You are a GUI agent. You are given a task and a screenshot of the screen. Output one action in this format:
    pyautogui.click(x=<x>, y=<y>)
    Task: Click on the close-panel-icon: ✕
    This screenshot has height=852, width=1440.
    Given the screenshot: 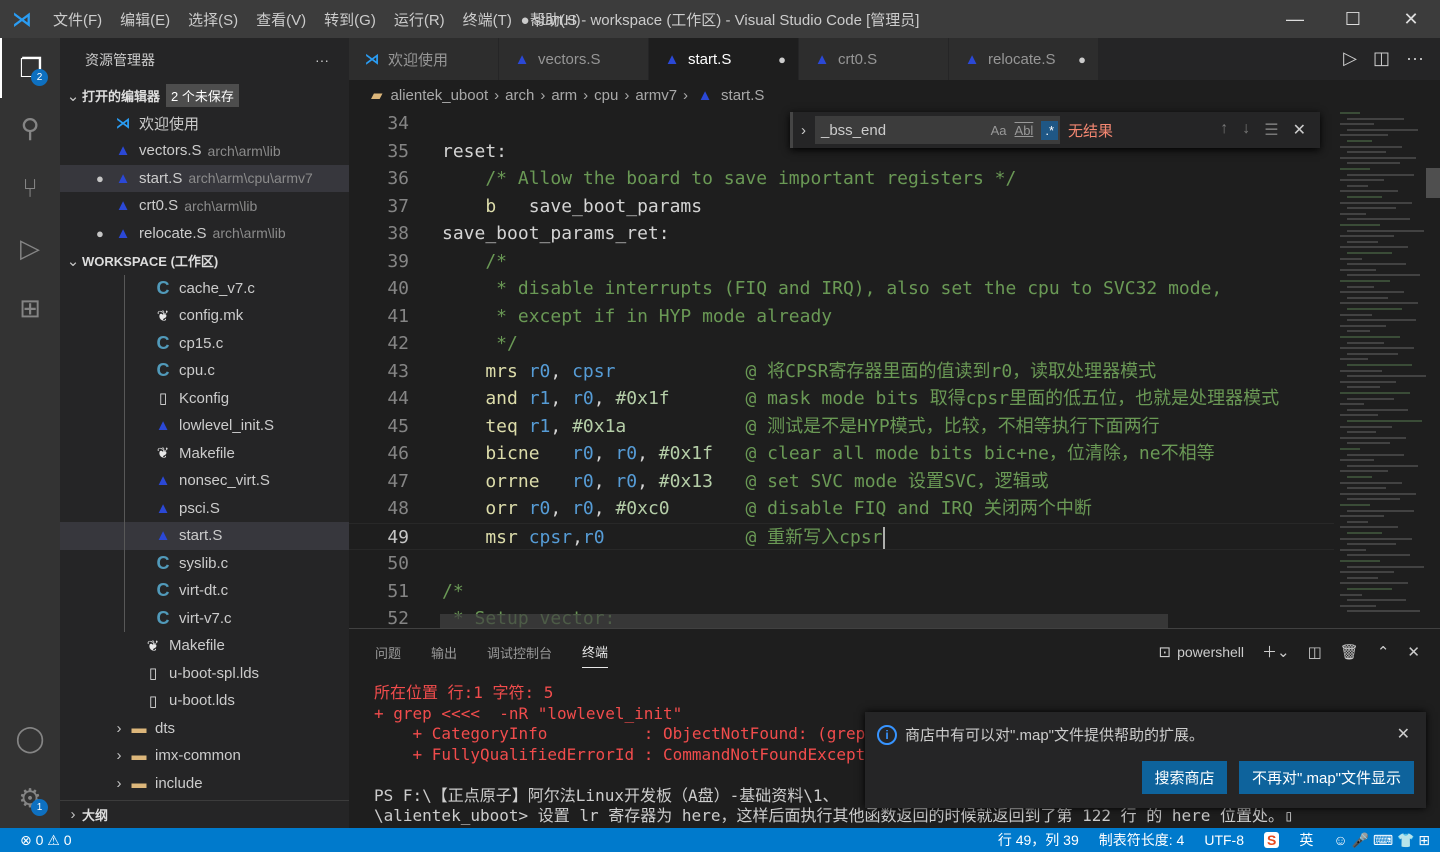 What is the action you would take?
    pyautogui.click(x=1413, y=652)
    